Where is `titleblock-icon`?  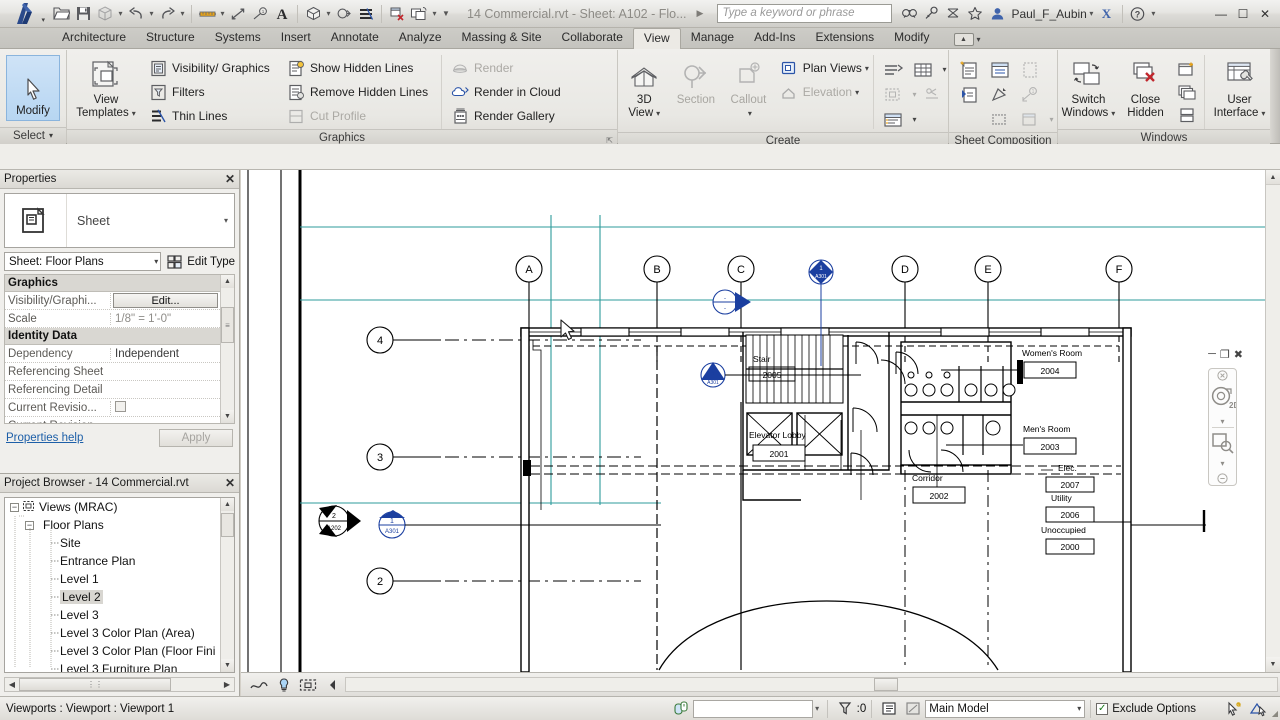 titleblock-icon is located at coordinates (1000, 70).